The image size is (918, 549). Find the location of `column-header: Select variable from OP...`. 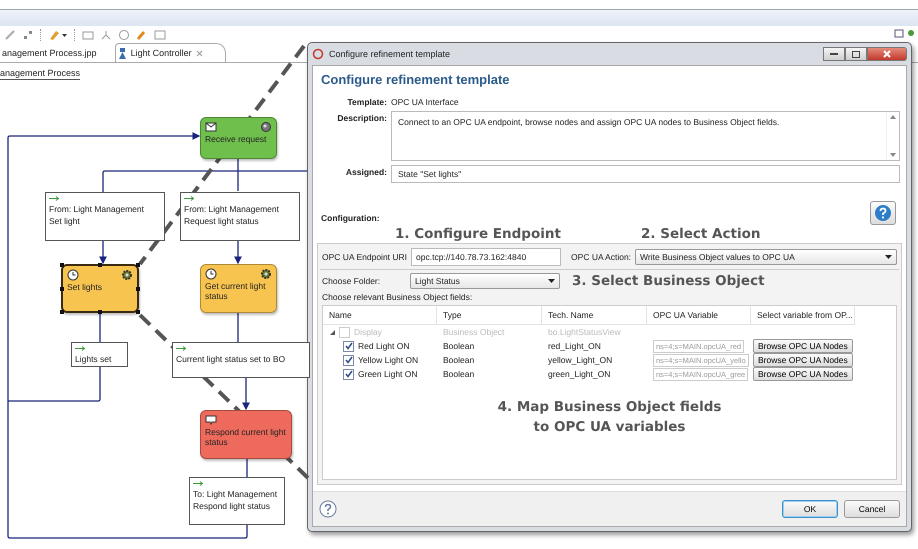

column-header: Select variable from OP... is located at coordinates (803, 315).